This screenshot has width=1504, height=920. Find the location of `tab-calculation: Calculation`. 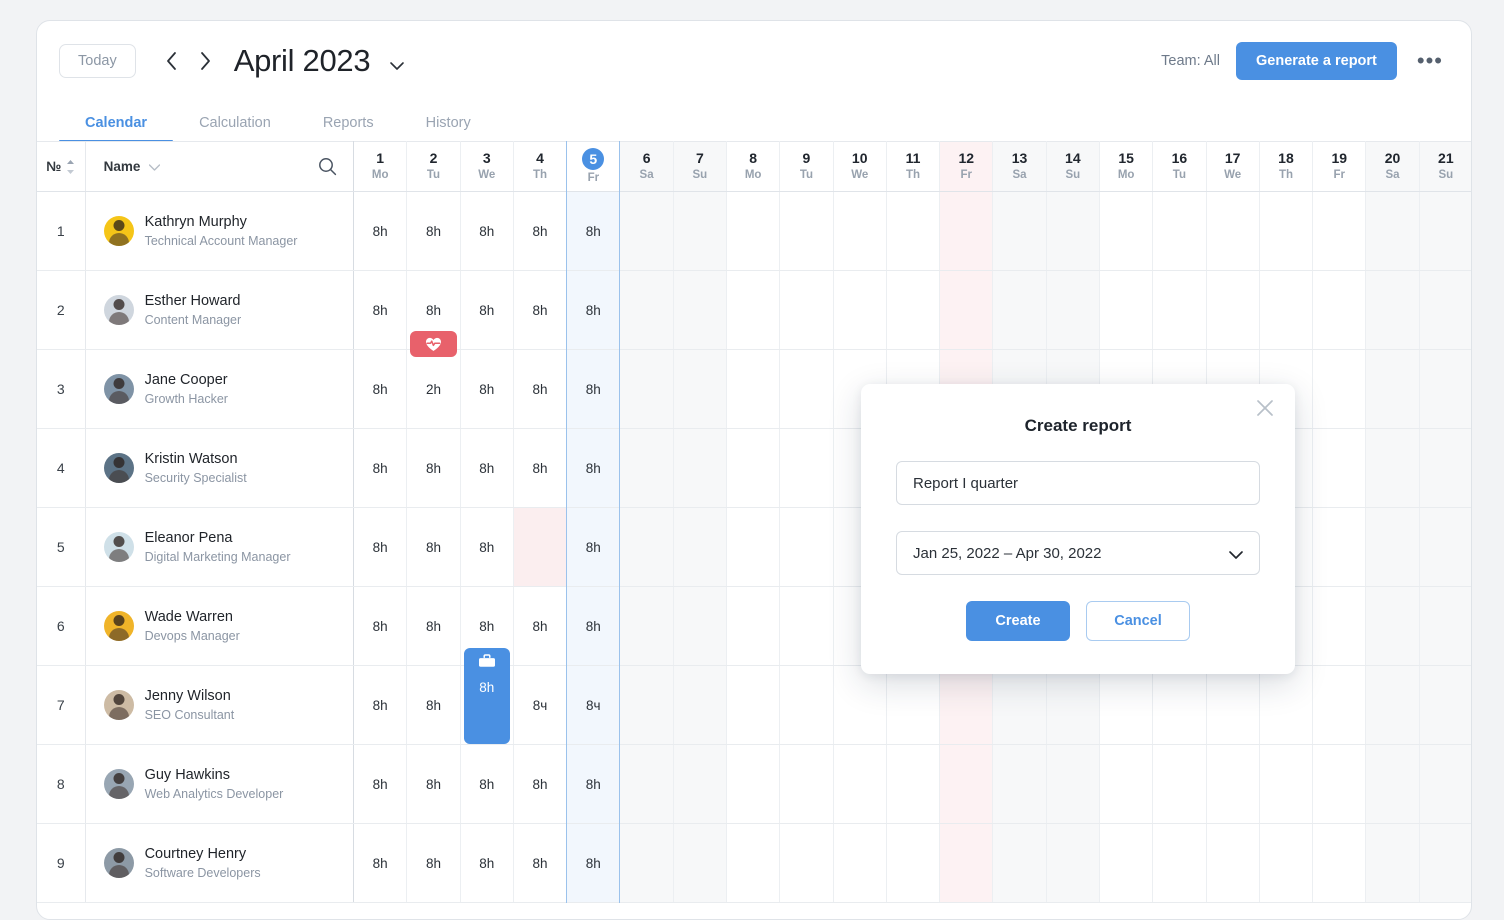

tab-calculation: Calculation is located at coordinates (235, 128).